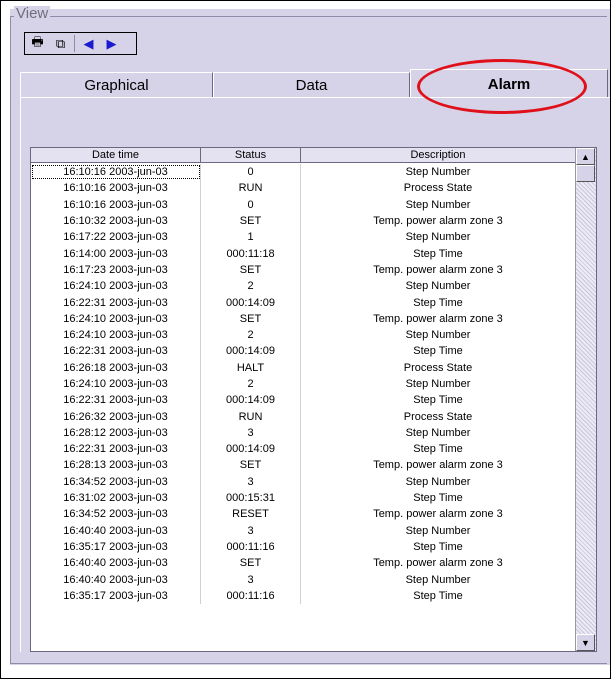  I want to click on column-header-status: Status, so click(251, 155).